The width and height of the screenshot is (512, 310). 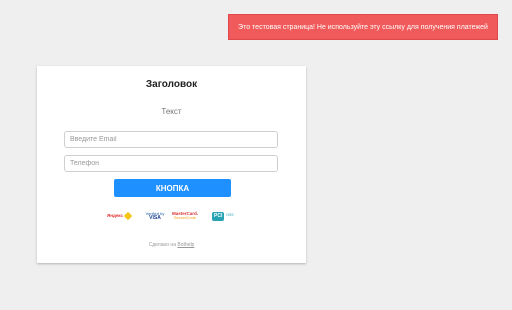 I want to click on visa-text: VISA, so click(x=155, y=217).